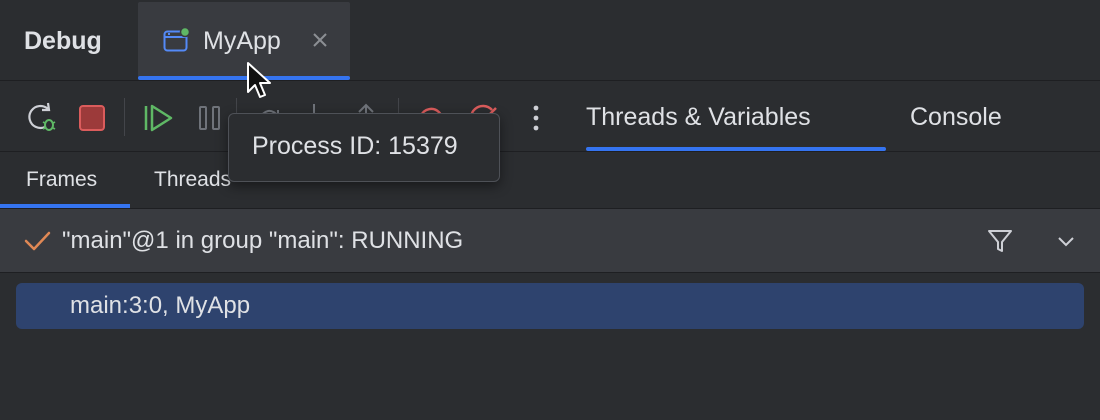  Describe the element at coordinates (63, 41) in the screenshot. I see `tool-window-title: Debug` at that location.